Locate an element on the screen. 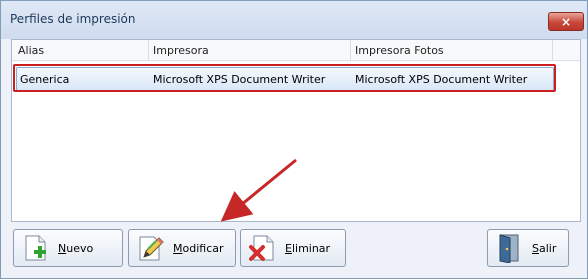 The height and width of the screenshot is (279, 588). edit-pencil-icon is located at coordinates (151, 248).